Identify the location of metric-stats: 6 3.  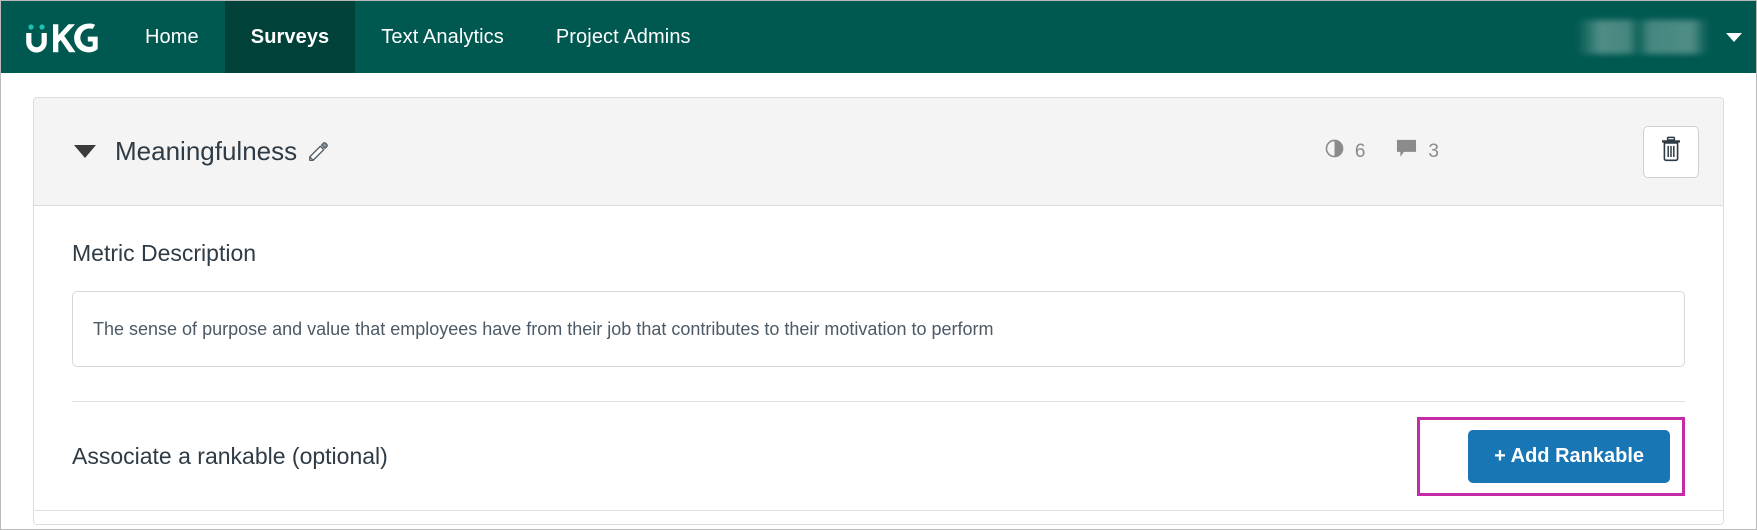
(1381, 151).